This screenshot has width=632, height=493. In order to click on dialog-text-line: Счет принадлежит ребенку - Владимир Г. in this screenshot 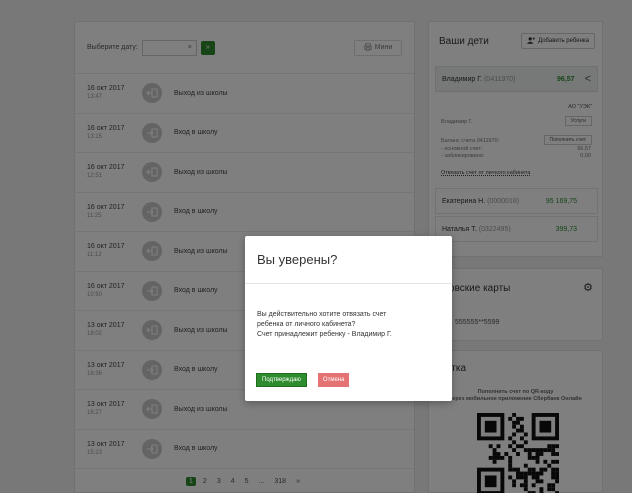, I will do `click(324, 334)`.